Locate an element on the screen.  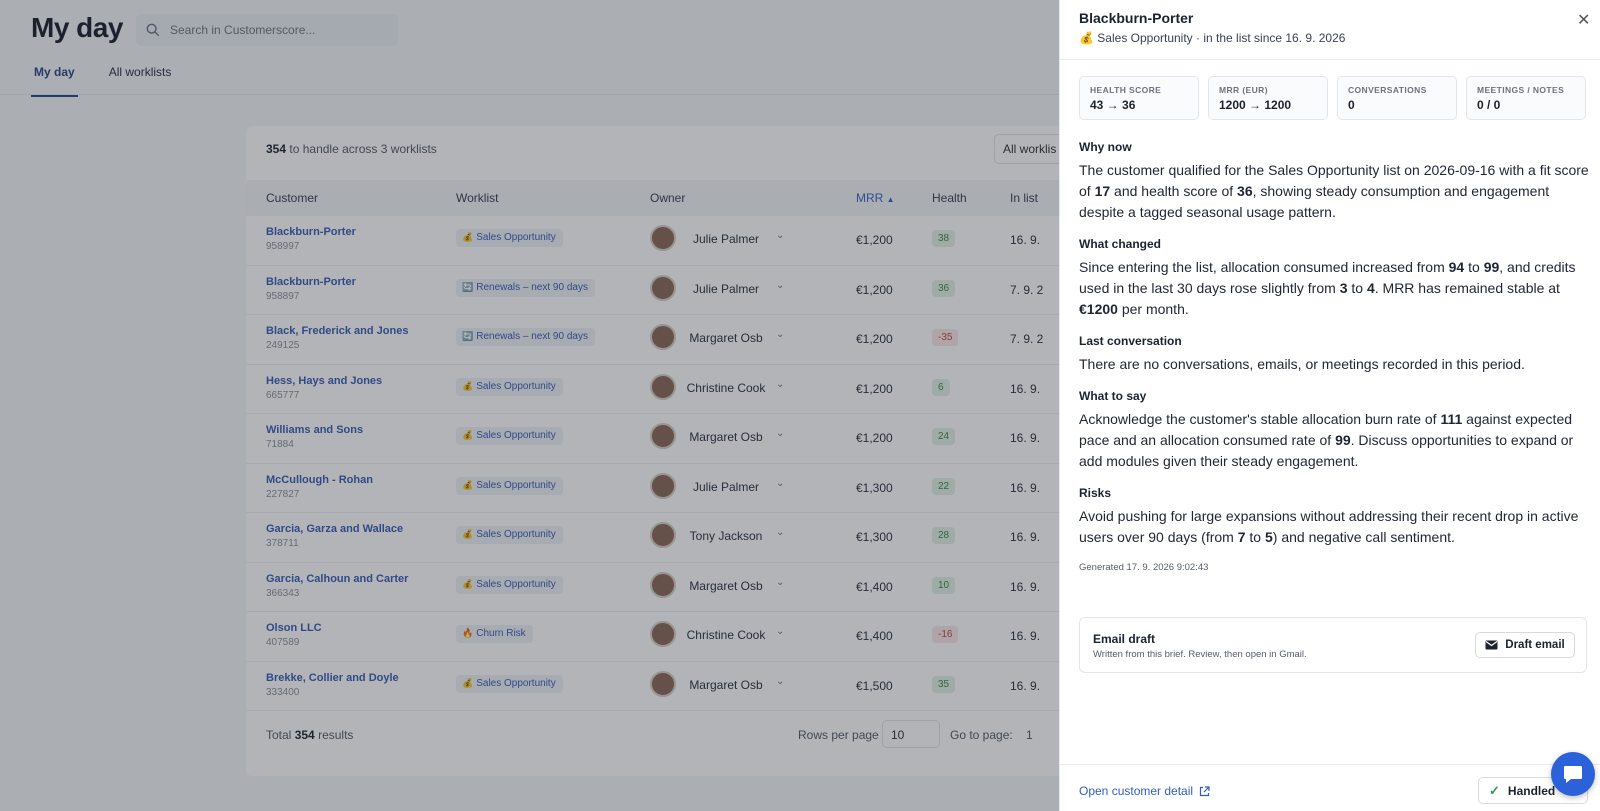
last-conversation-heading: Last conversation is located at coordinates (1130, 341).